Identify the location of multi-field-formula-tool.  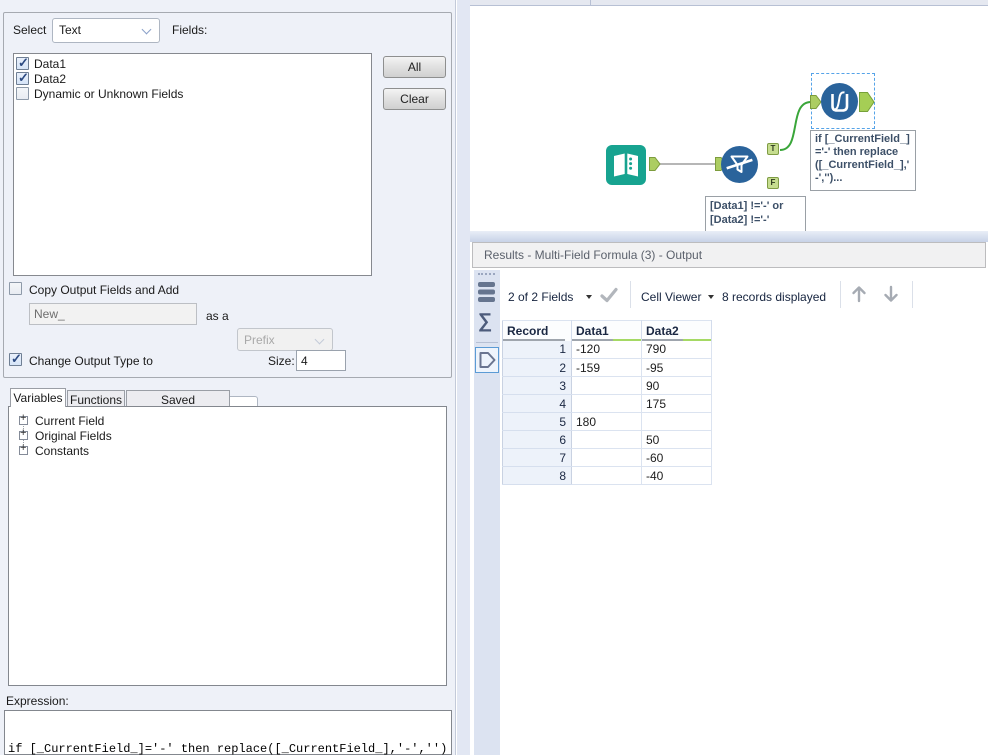
(839, 101).